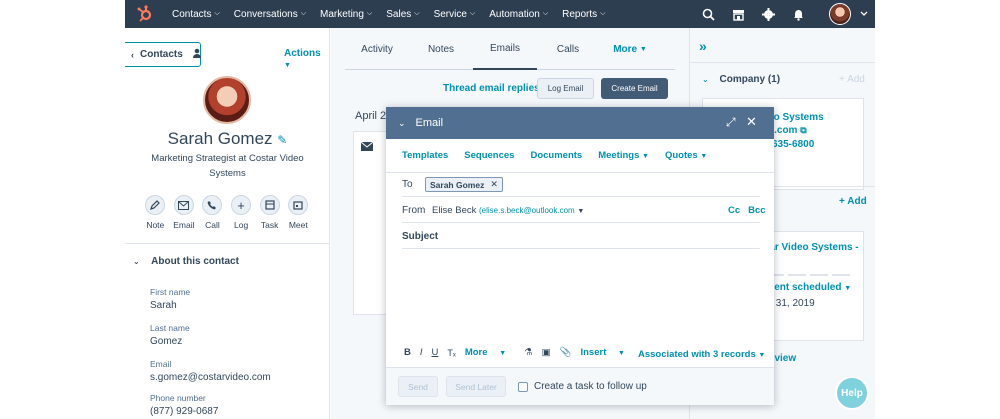  I want to click on from-dropdown: Elise Beck (elise.s.beck@outlook.com ▼, so click(508, 210).